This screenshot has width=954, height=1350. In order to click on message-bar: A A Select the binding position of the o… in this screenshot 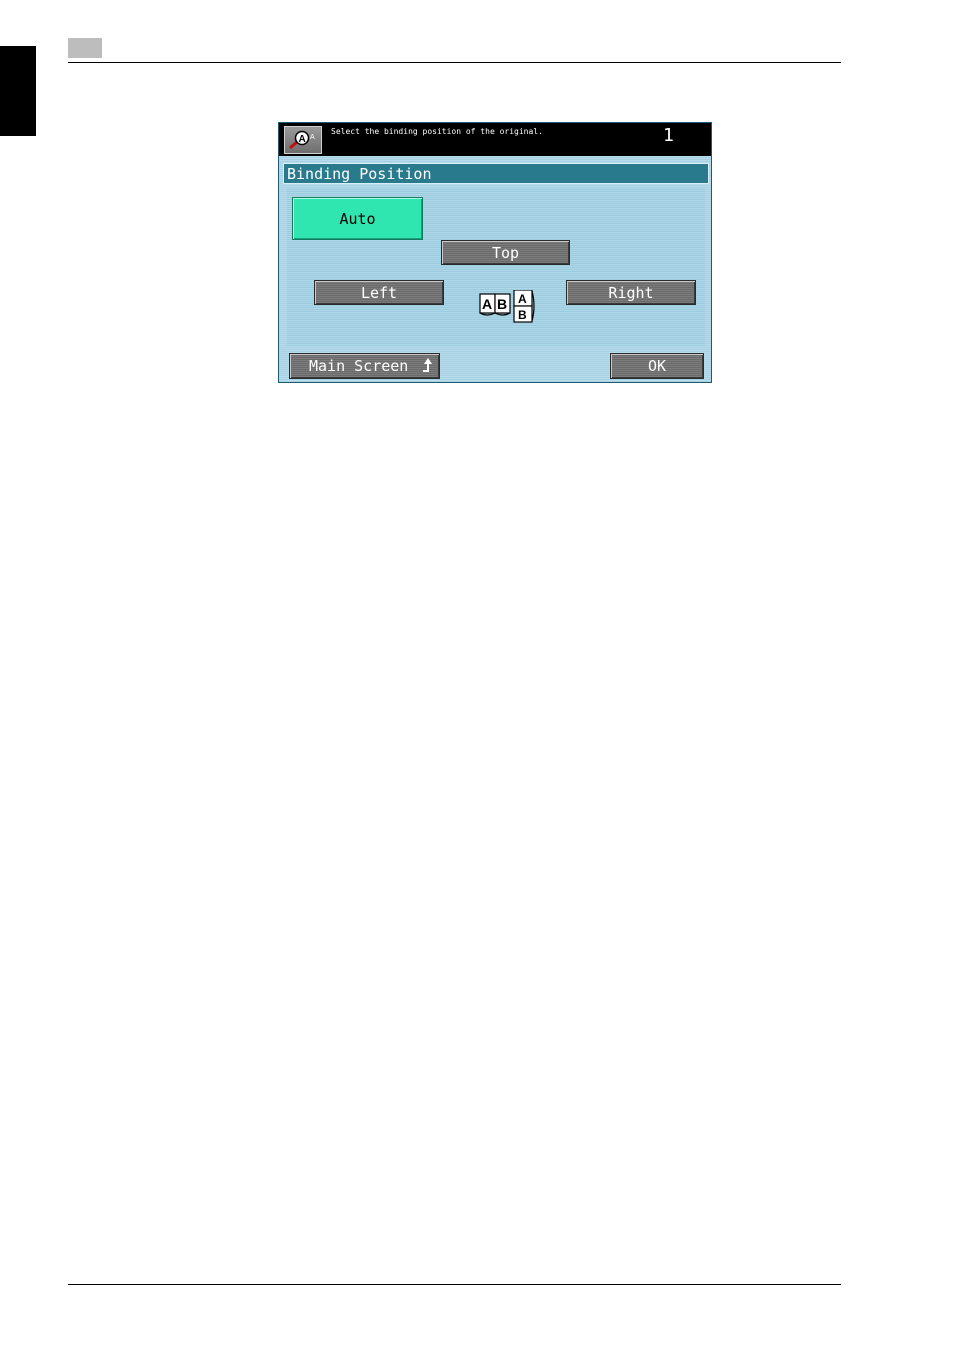, I will do `click(495, 139)`.